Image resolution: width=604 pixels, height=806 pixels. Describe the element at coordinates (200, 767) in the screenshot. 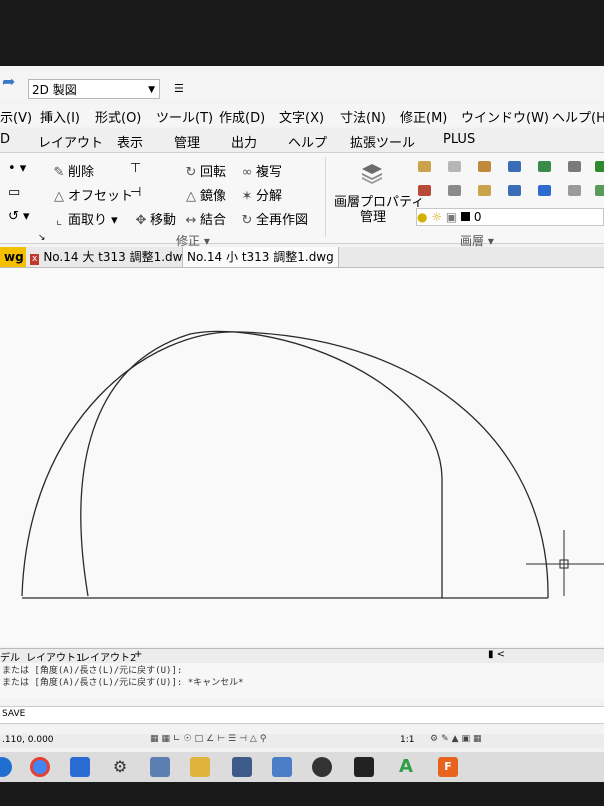

I see `explorer-icon` at that location.